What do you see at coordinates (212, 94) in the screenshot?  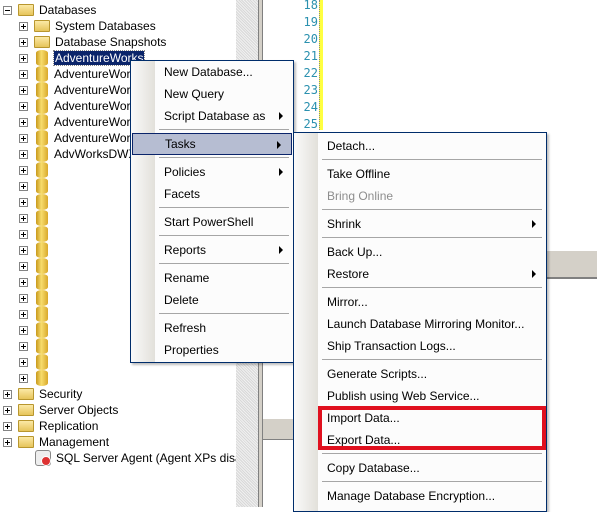 I see `menu-item: New Query` at bounding box center [212, 94].